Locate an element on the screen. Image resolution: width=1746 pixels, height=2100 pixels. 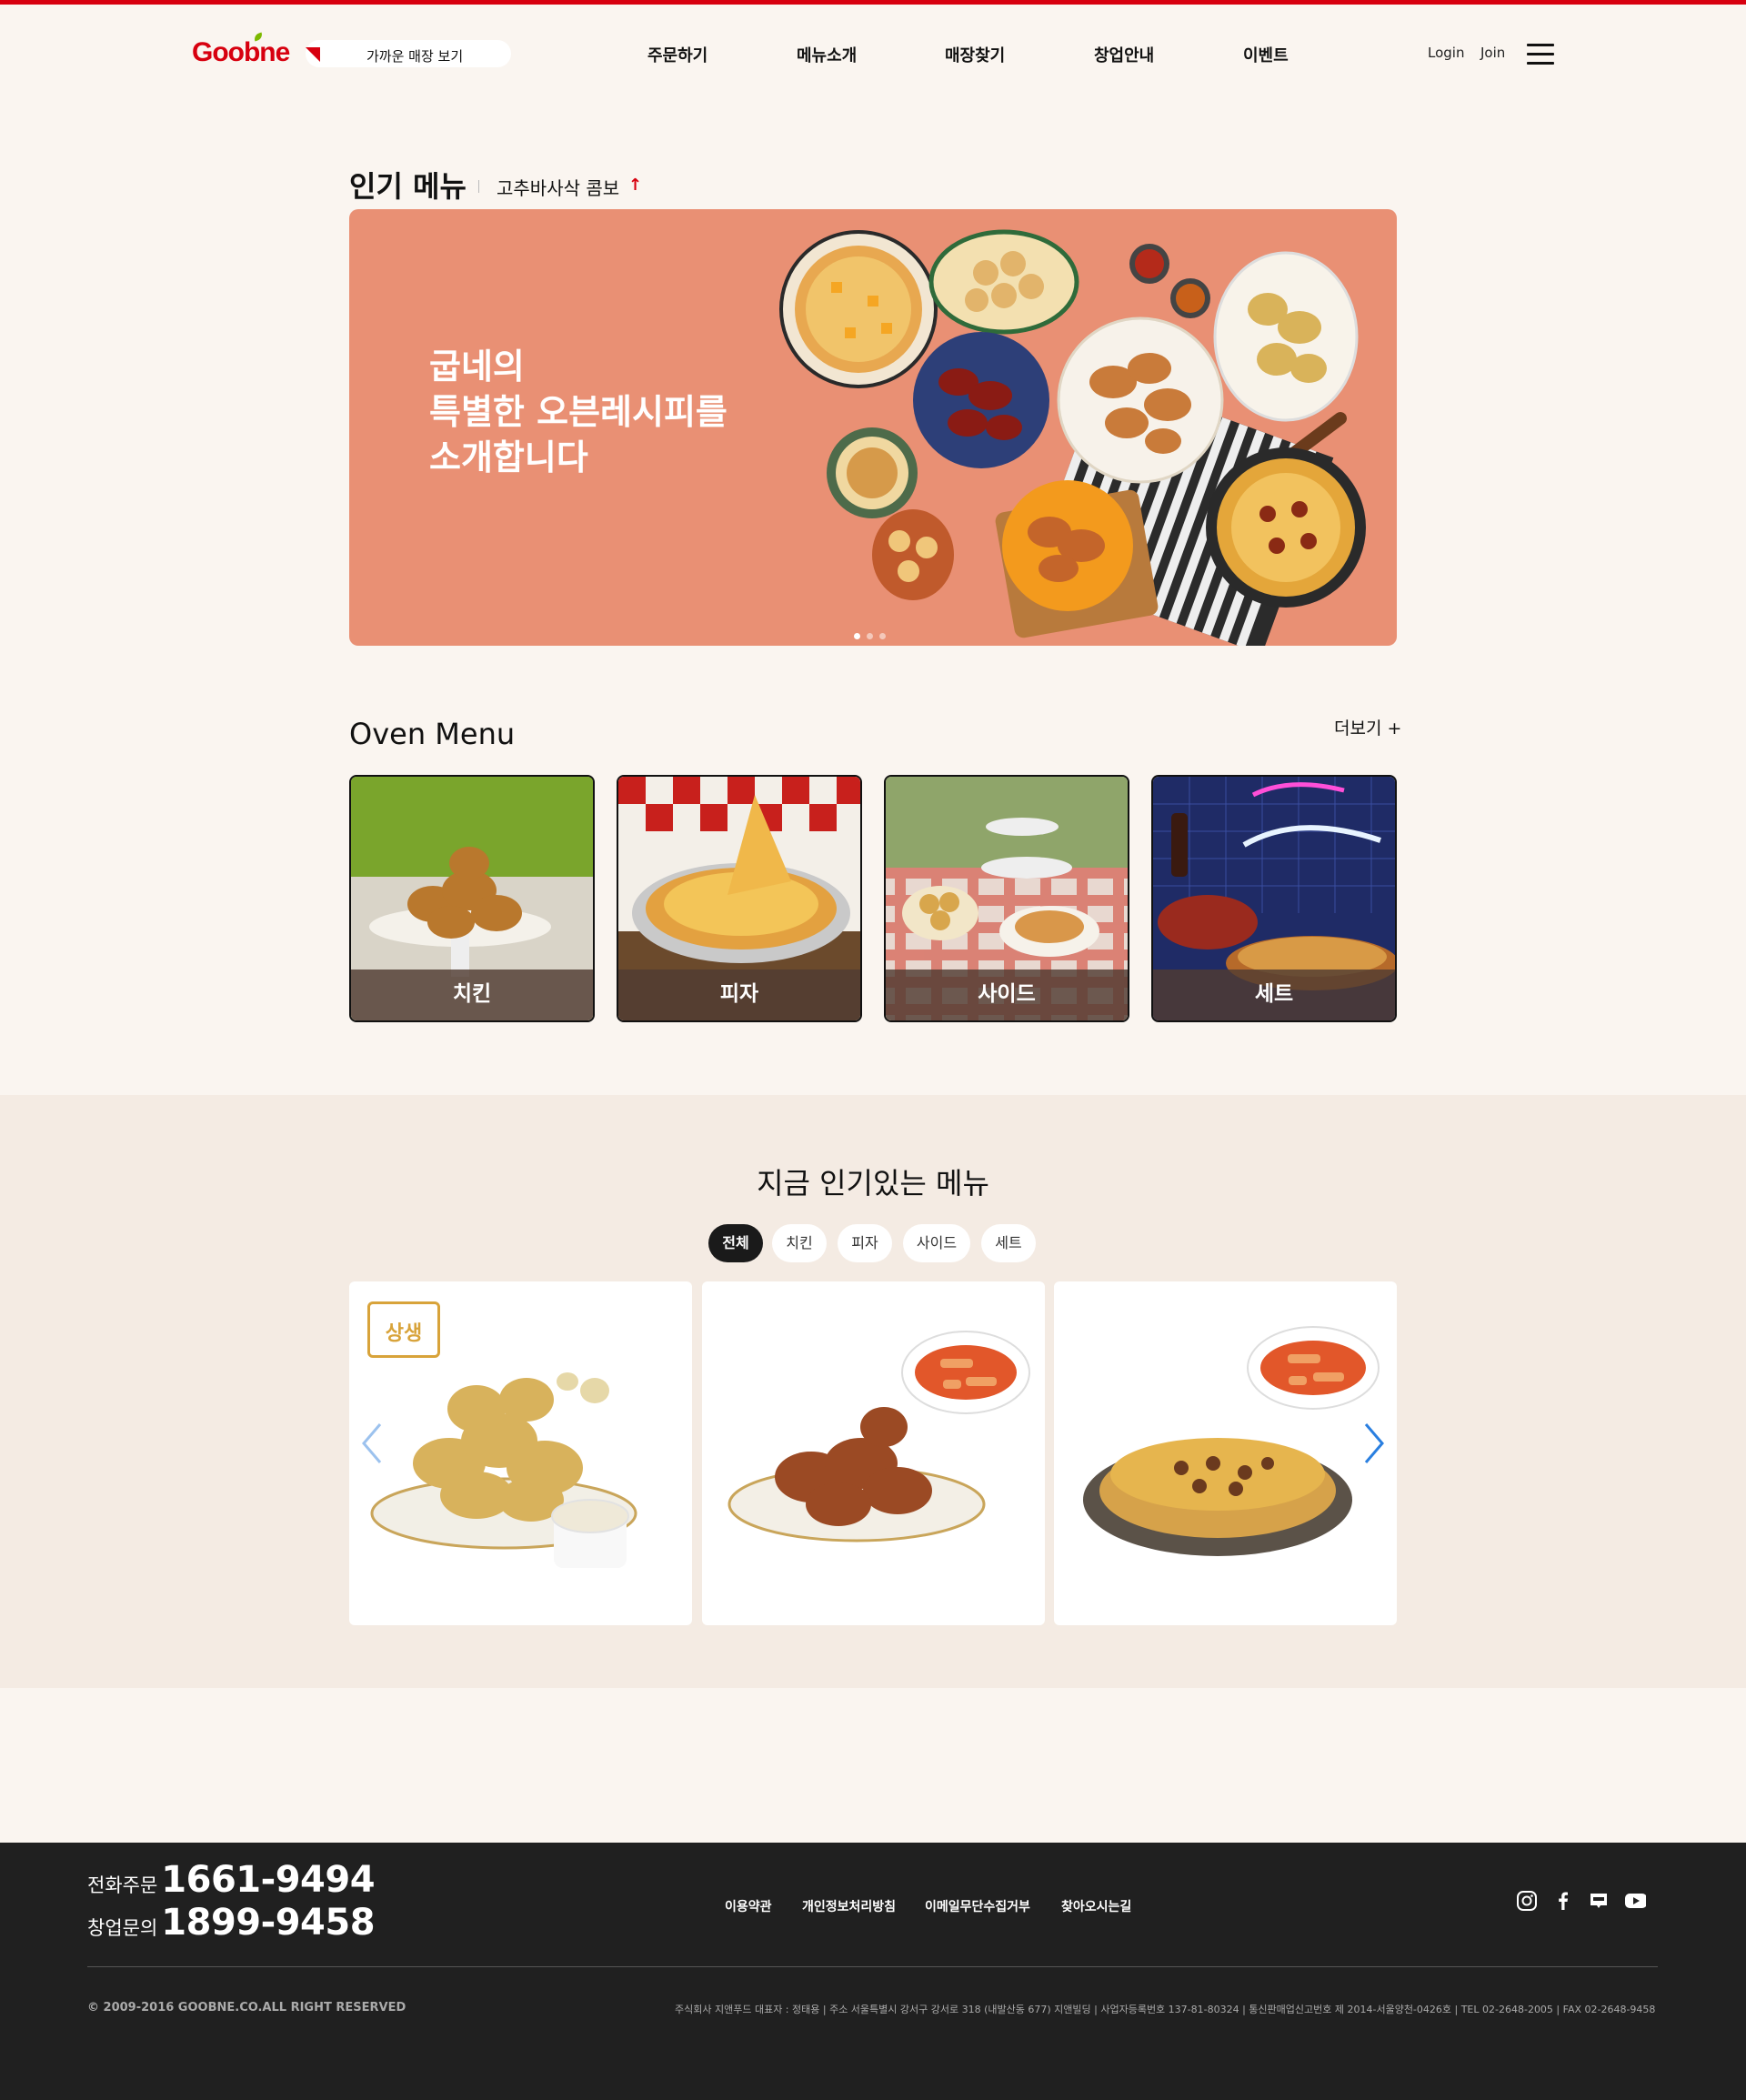
category-card-side: 사이드 is located at coordinates (1007, 899).